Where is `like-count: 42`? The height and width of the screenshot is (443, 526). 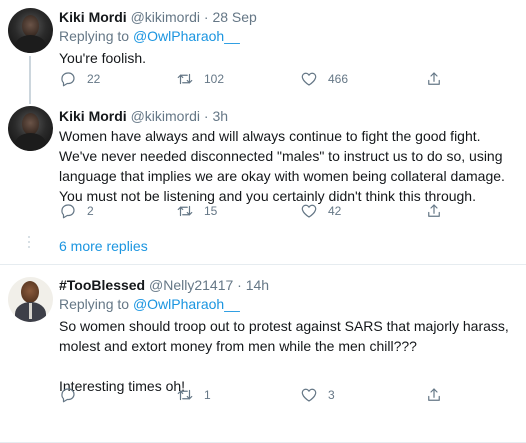 like-count: 42 is located at coordinates (335, 211).